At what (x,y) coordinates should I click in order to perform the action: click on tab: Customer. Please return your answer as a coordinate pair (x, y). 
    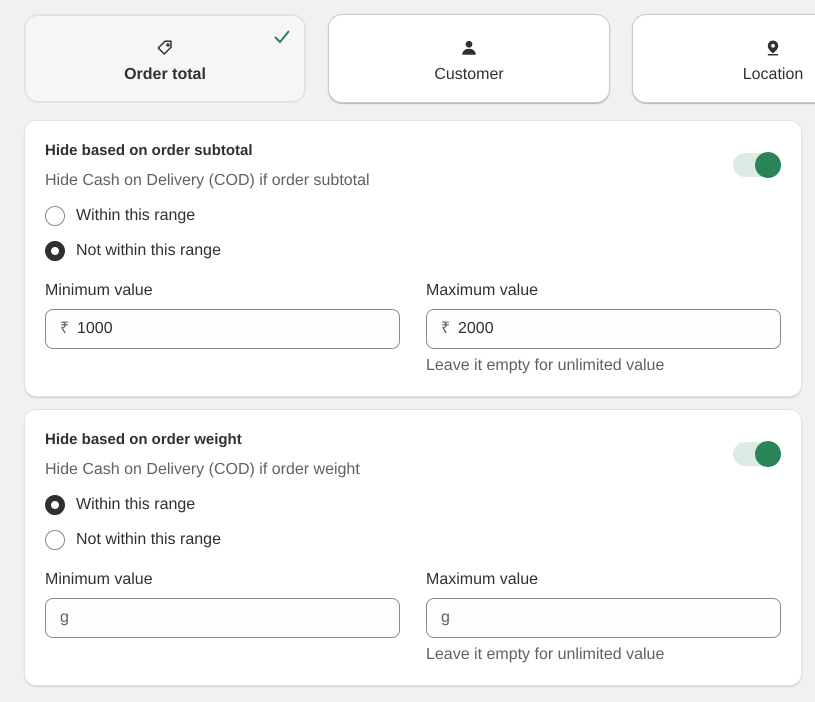
    Looking at the image, I should click on (469, 58).